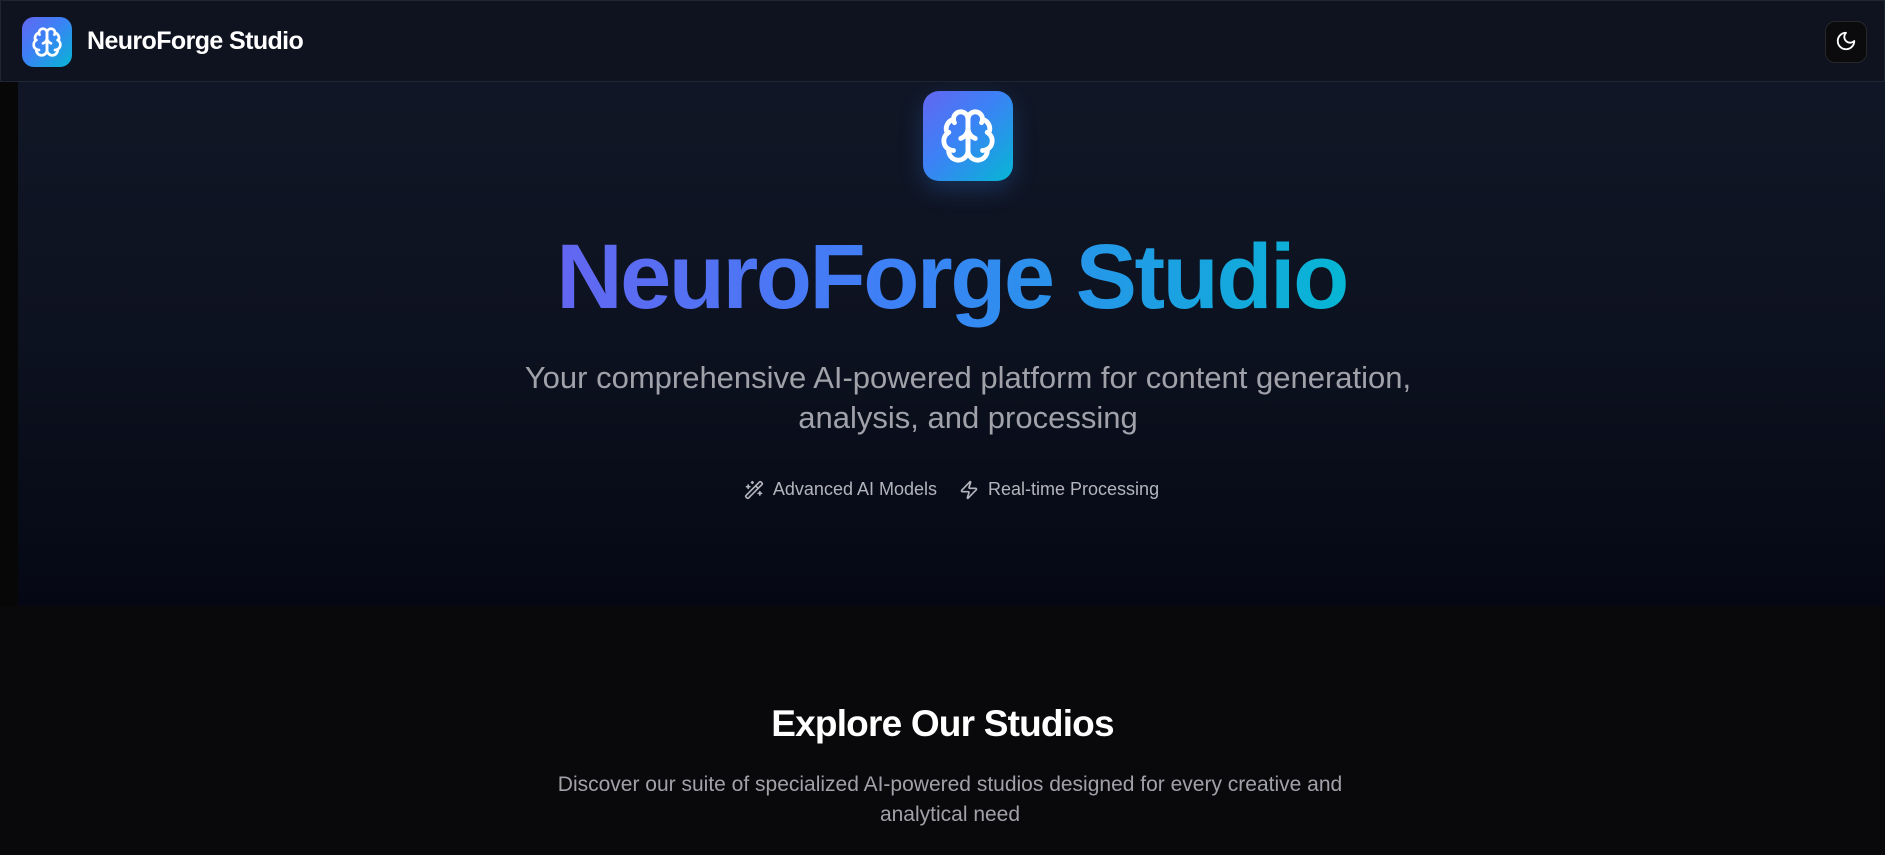 This screenshot has height=855, width=1885. Describe the element at coordinates (855, 489) in the screenshot. I see `feature-label: Advanced AI Models` at that location.